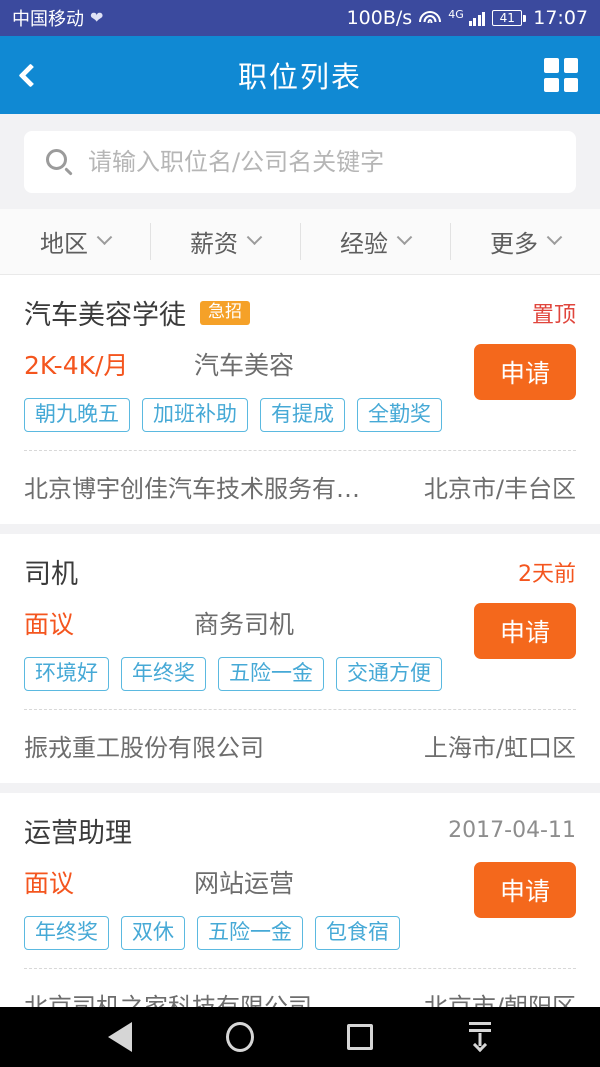  I want to click on filter-more: 更多, so click(525, 241).